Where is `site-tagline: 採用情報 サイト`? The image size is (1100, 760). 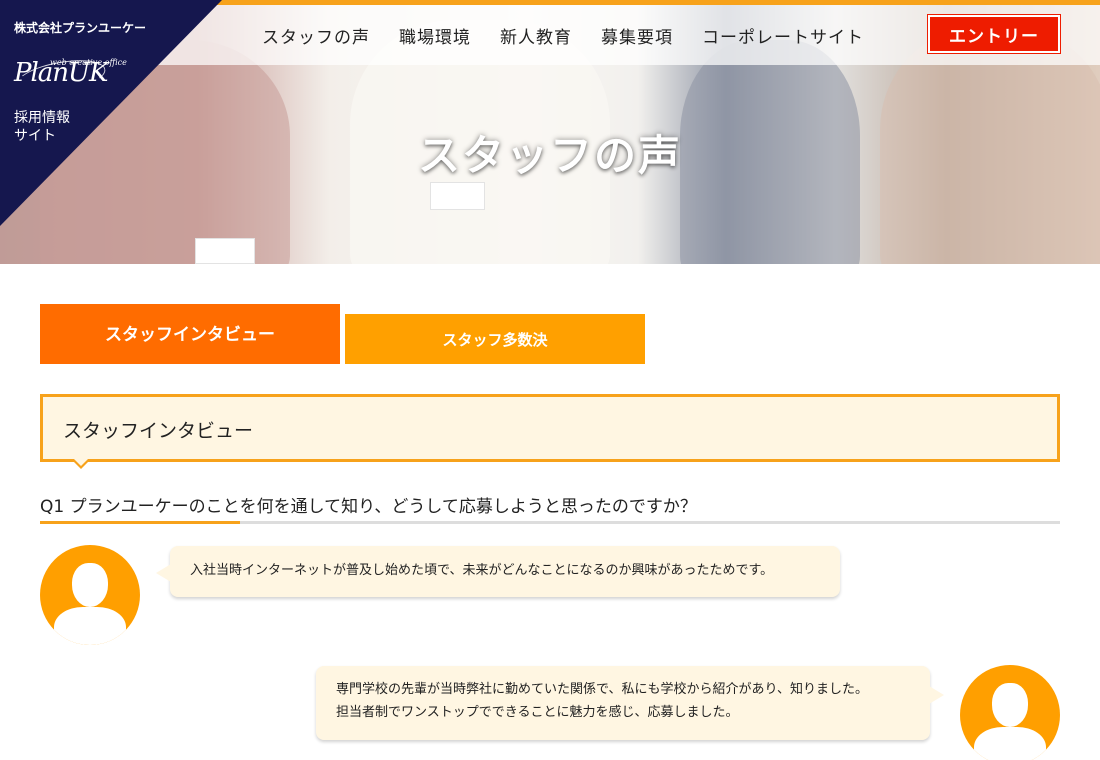
site-tagline: 採用情報 サイト is located at coordinates (42, 127).